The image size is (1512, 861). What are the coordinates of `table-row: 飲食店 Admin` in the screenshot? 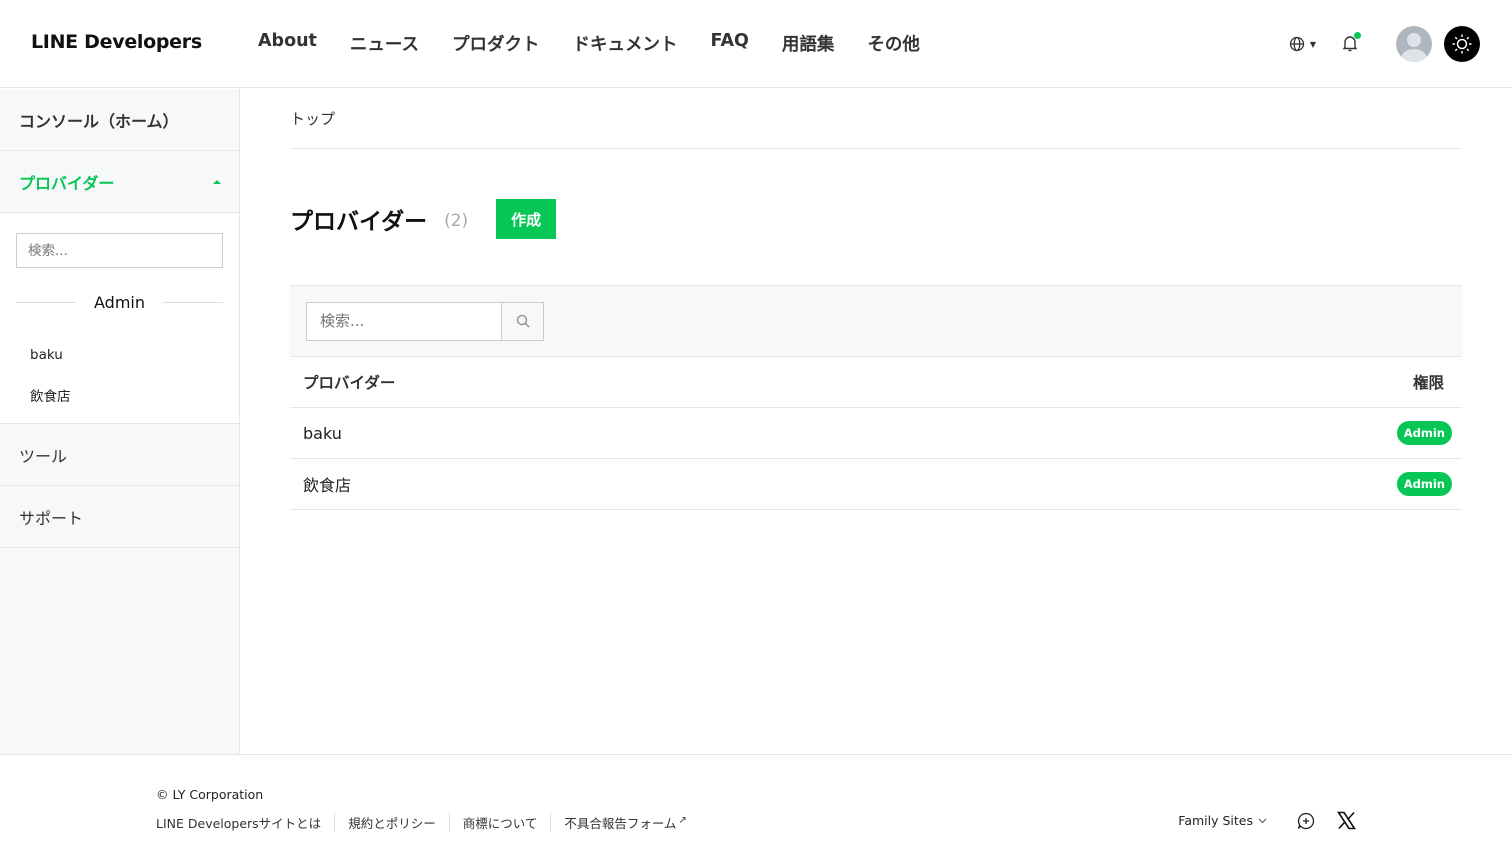 It's located at (876, 484).